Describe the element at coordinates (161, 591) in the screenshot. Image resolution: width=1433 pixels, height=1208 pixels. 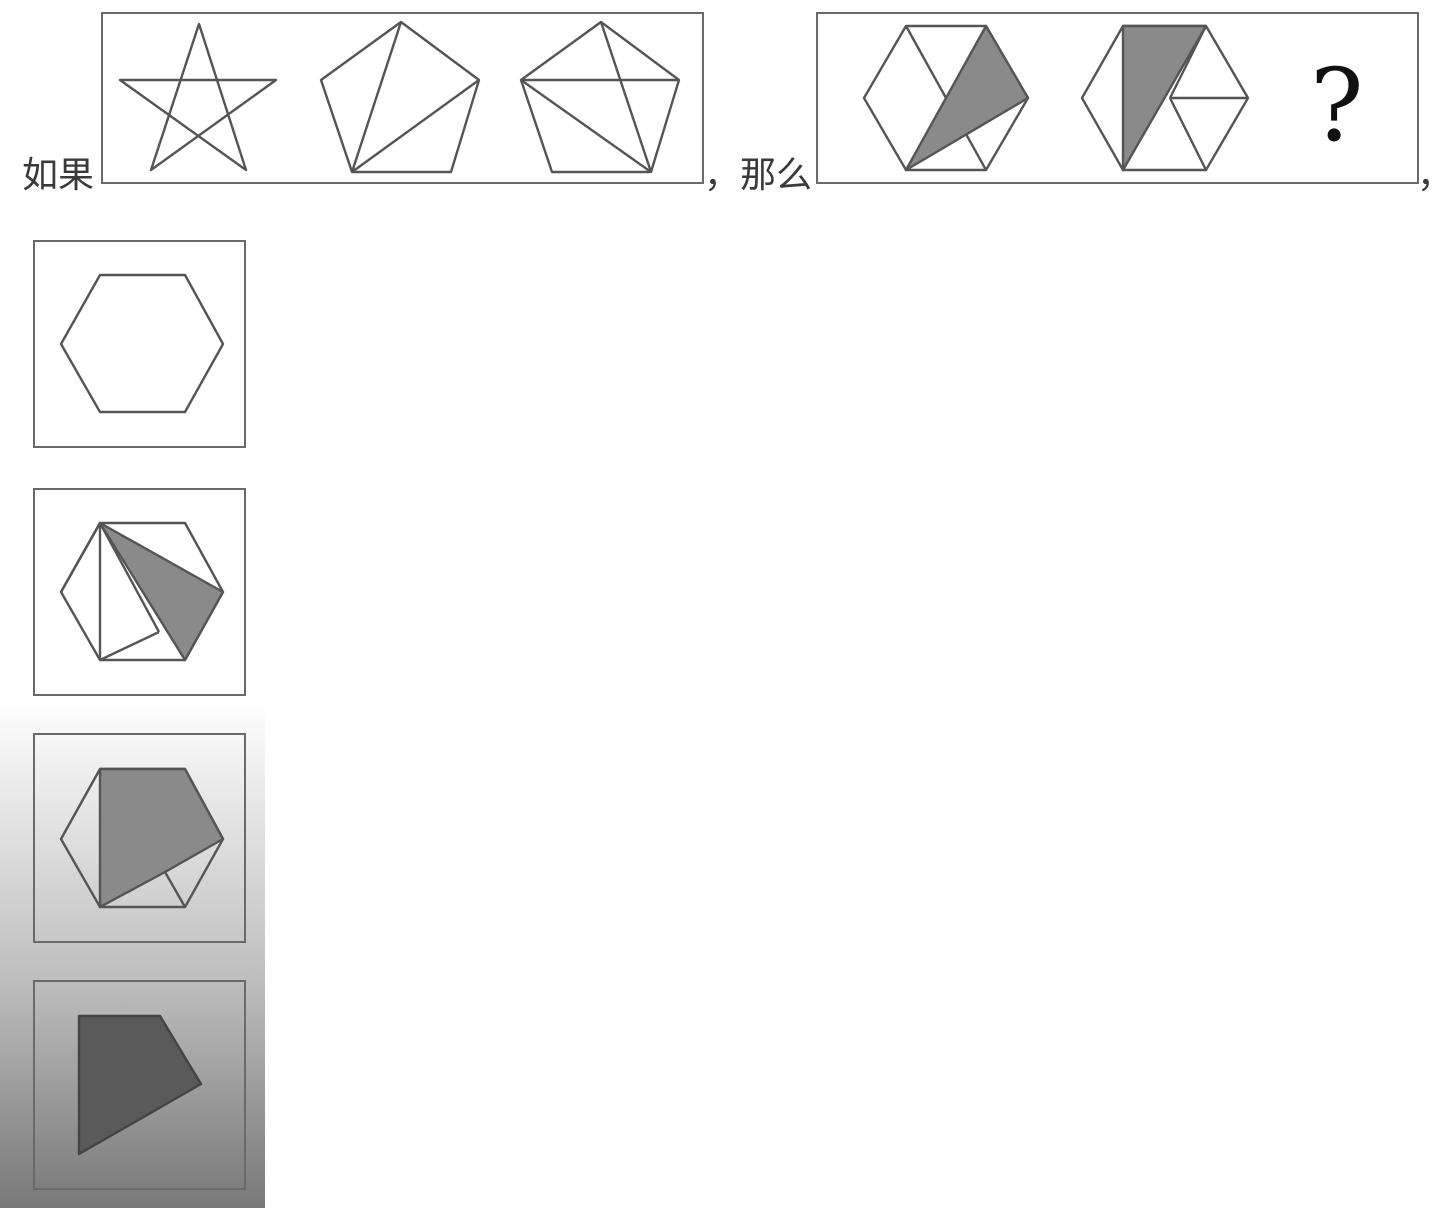
I see `shaded-triangle` at that location.